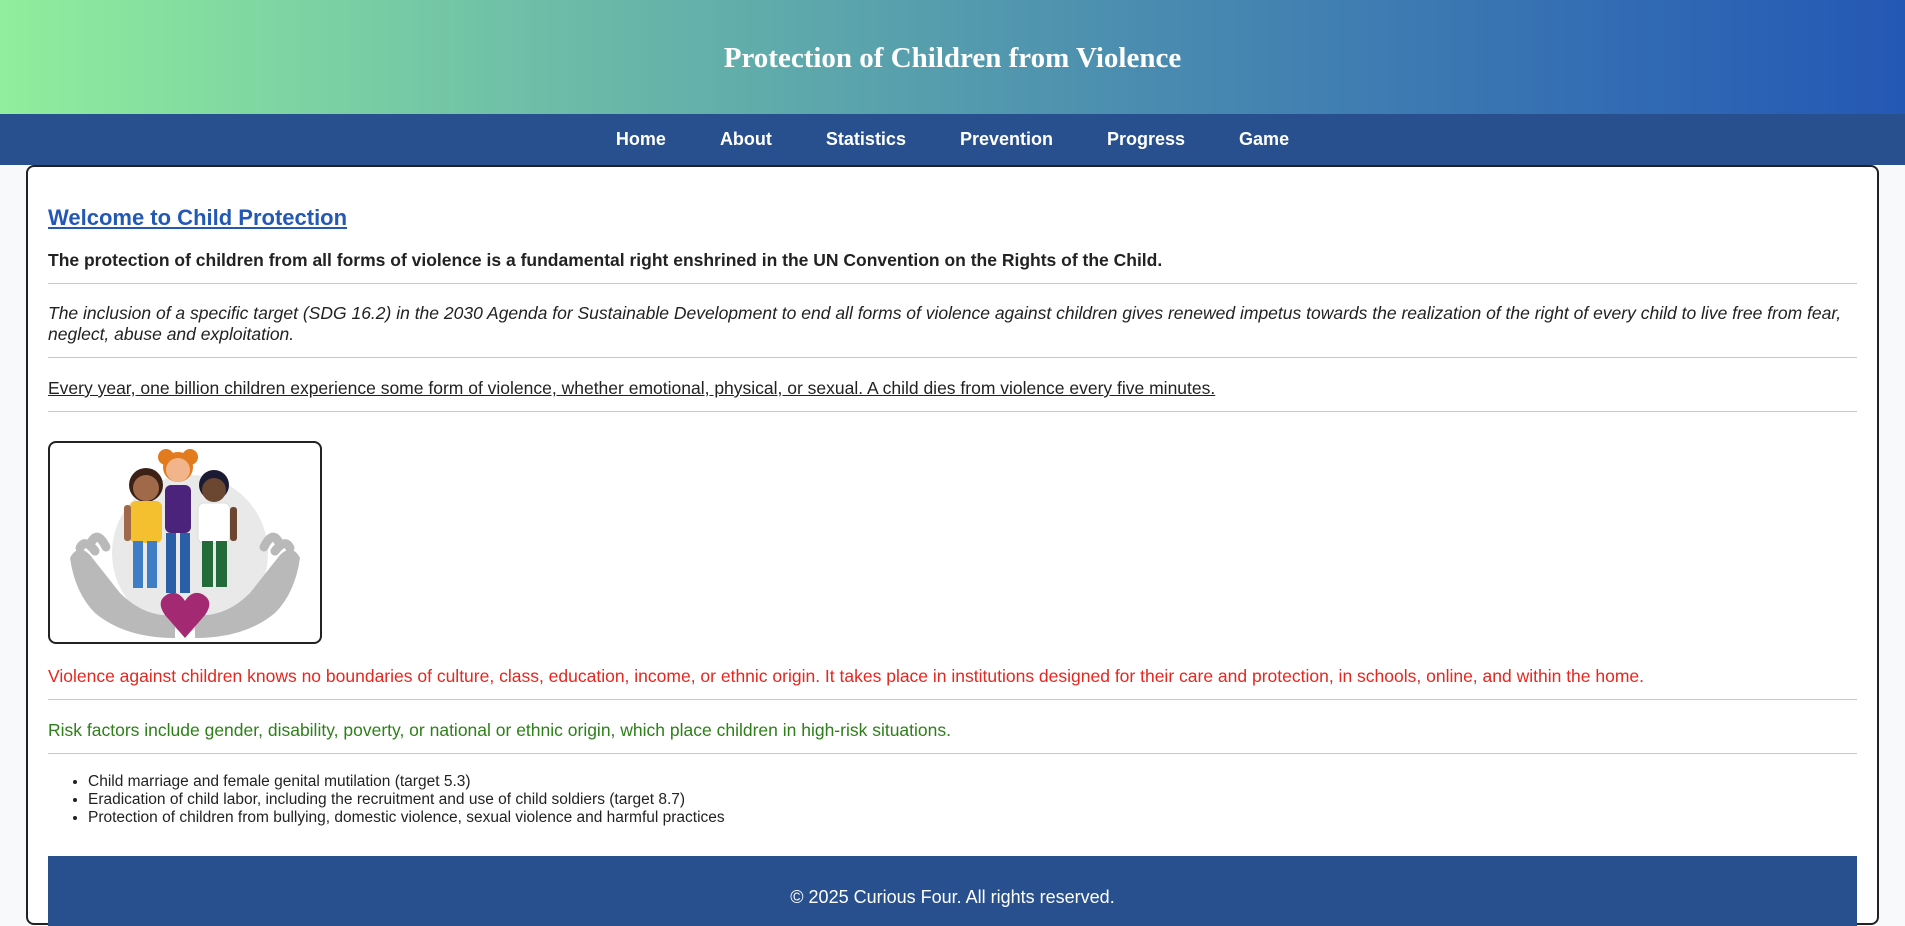 Image resolution: width=1905 pixels, height=926 pixels. What do you see at coordinates (1146, 139) in the screenshot?
I see `nav-progress: Progress` at bounding box center [1146, 139].